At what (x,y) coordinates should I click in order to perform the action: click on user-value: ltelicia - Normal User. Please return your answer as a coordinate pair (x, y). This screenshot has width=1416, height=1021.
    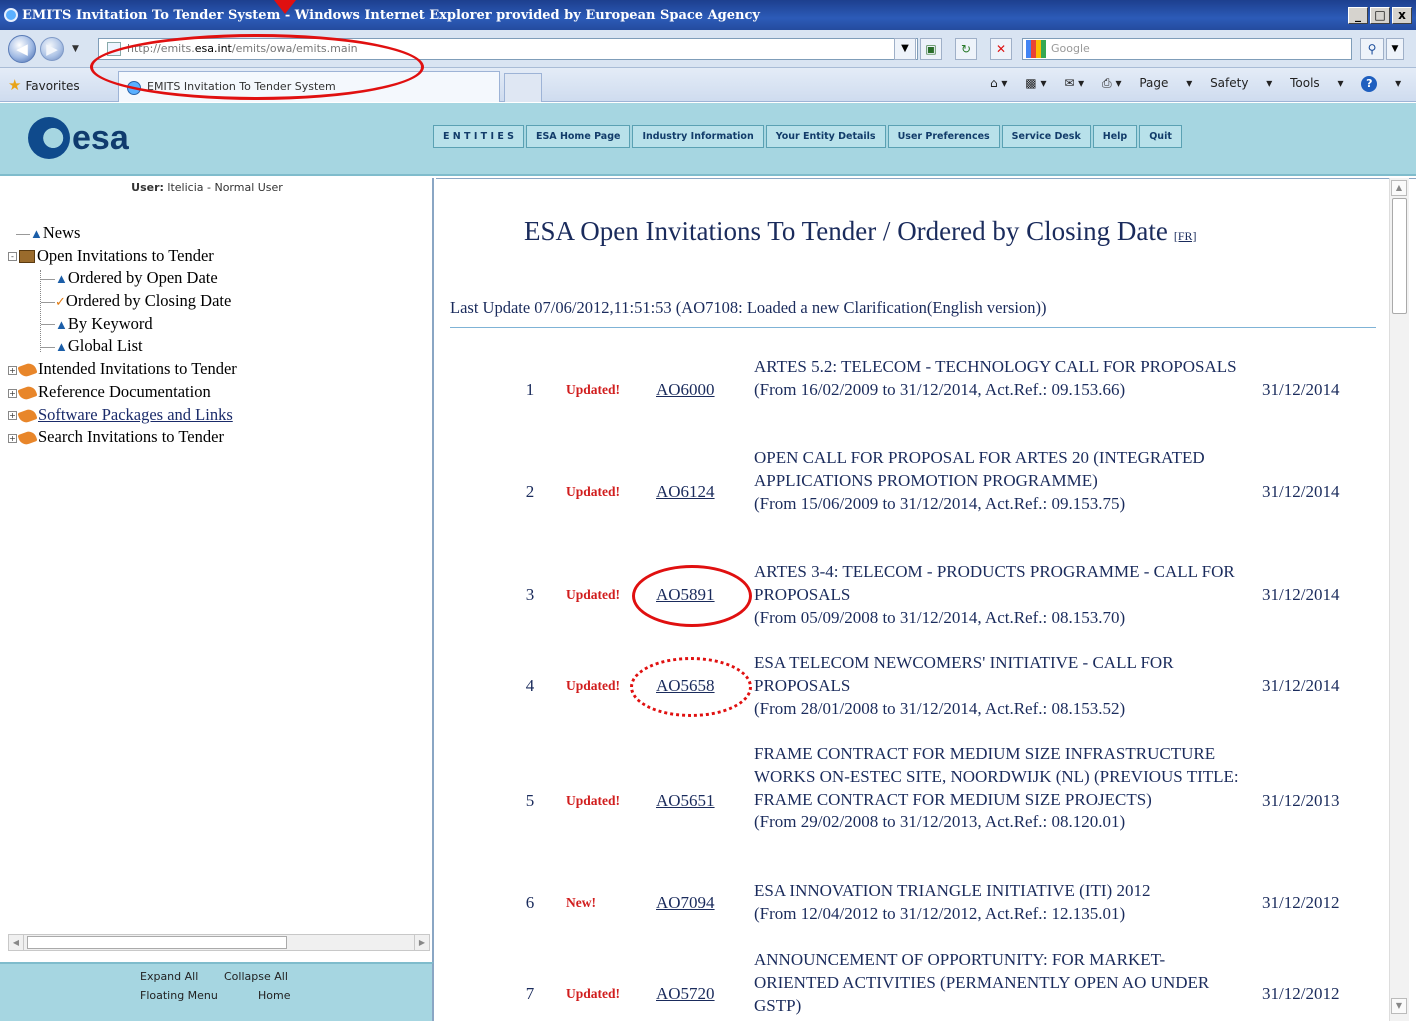
    Looking at the image, I should click on (225, 187).